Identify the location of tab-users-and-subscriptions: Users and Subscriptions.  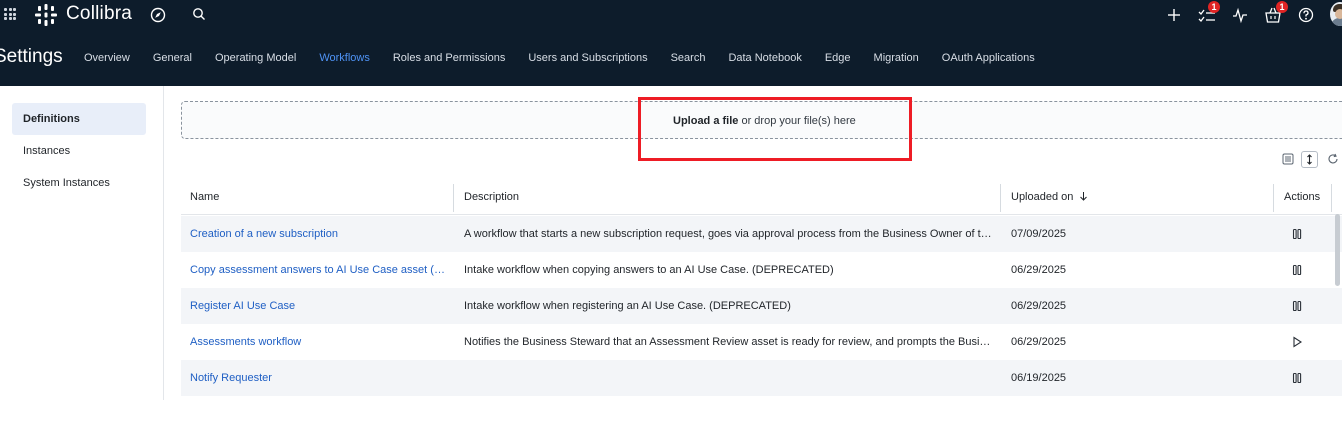
(587, 59).